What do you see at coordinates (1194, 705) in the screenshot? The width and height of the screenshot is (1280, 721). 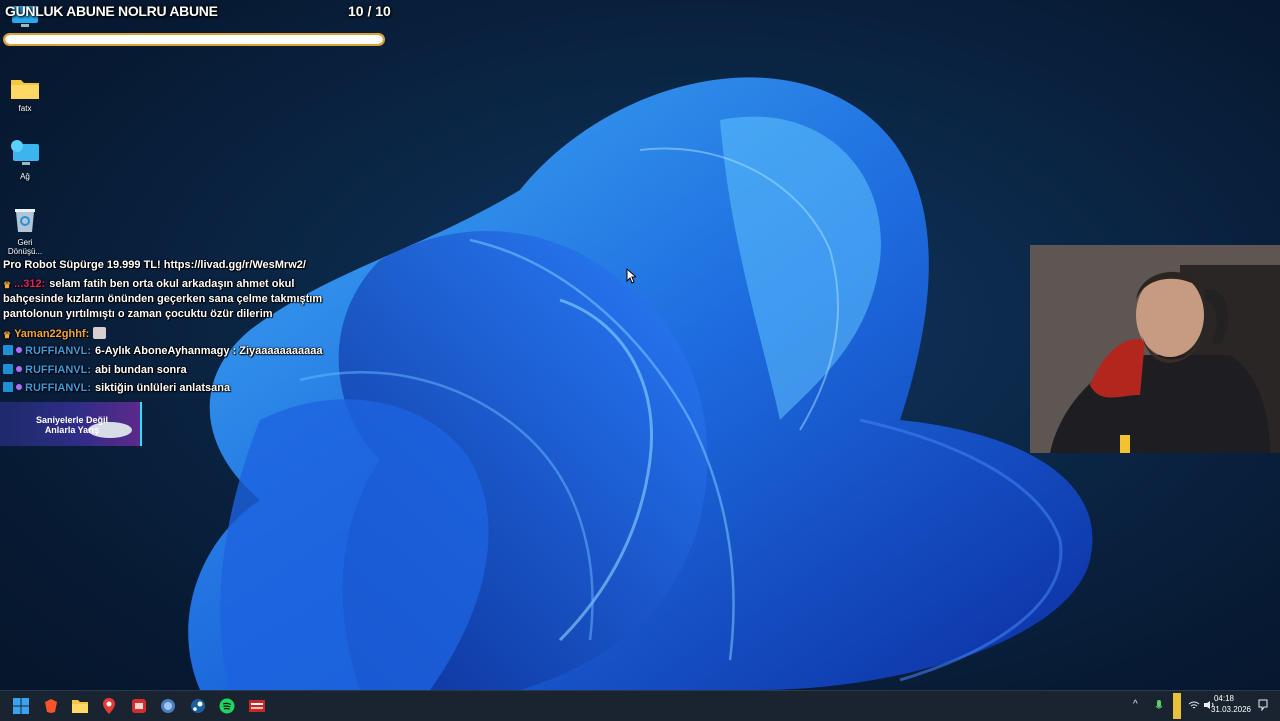 I see `wifi-icon` at bounding box center [1194, 705].